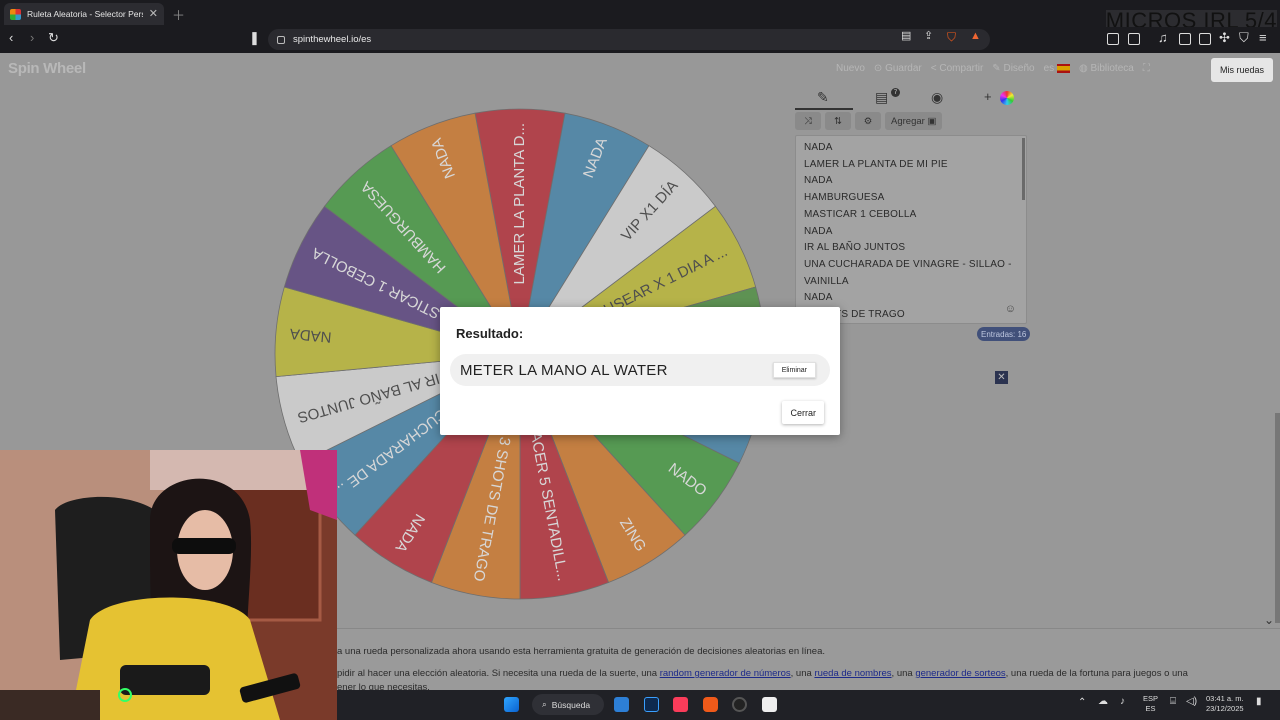  What do you see at coordinates (802, 673) in the screenshot?
I see `description-line-2-text-b: , una` at bounding box center [802, 673].